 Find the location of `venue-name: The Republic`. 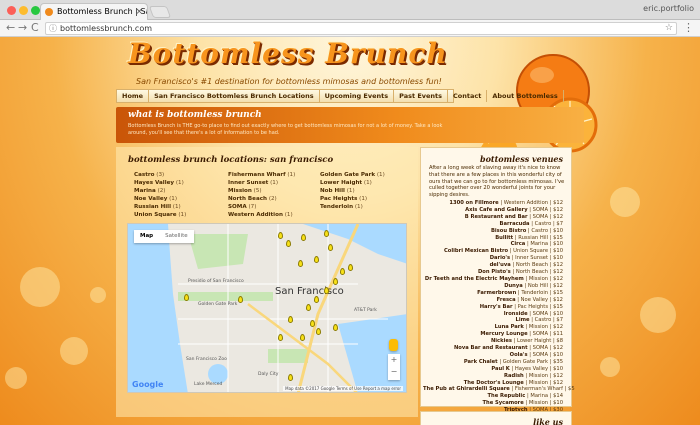

venue-name: The Republic is located at coordinates (506, 396).